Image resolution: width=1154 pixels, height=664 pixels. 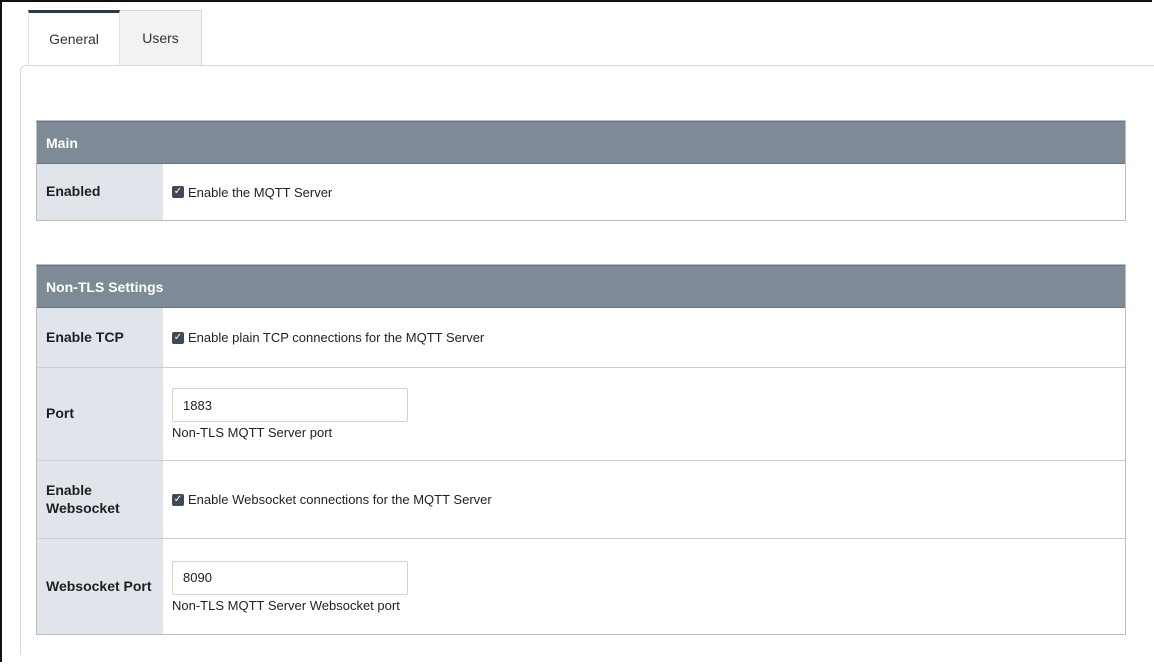 What do you see at coordinates (252, 432) in the screenshot?
I see `port-hint: Non-TLS MQTT Server port` at bounding box center [252, 432].